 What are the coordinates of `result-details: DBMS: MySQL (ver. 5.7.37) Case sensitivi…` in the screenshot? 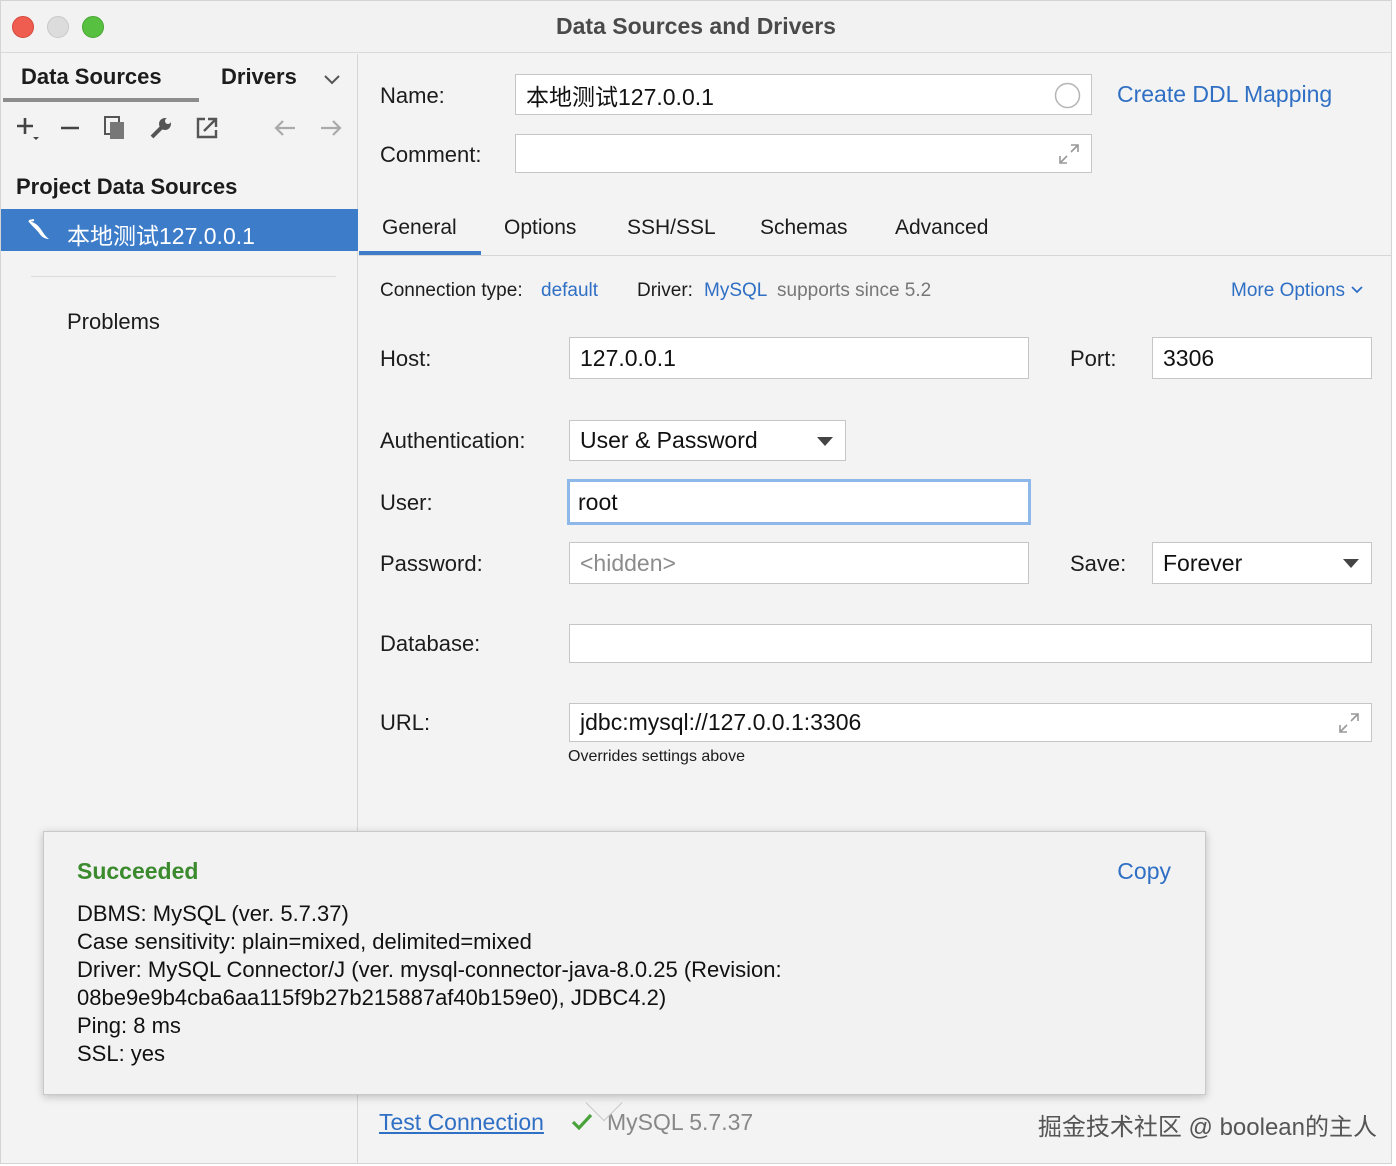 It's located at (429, 984).